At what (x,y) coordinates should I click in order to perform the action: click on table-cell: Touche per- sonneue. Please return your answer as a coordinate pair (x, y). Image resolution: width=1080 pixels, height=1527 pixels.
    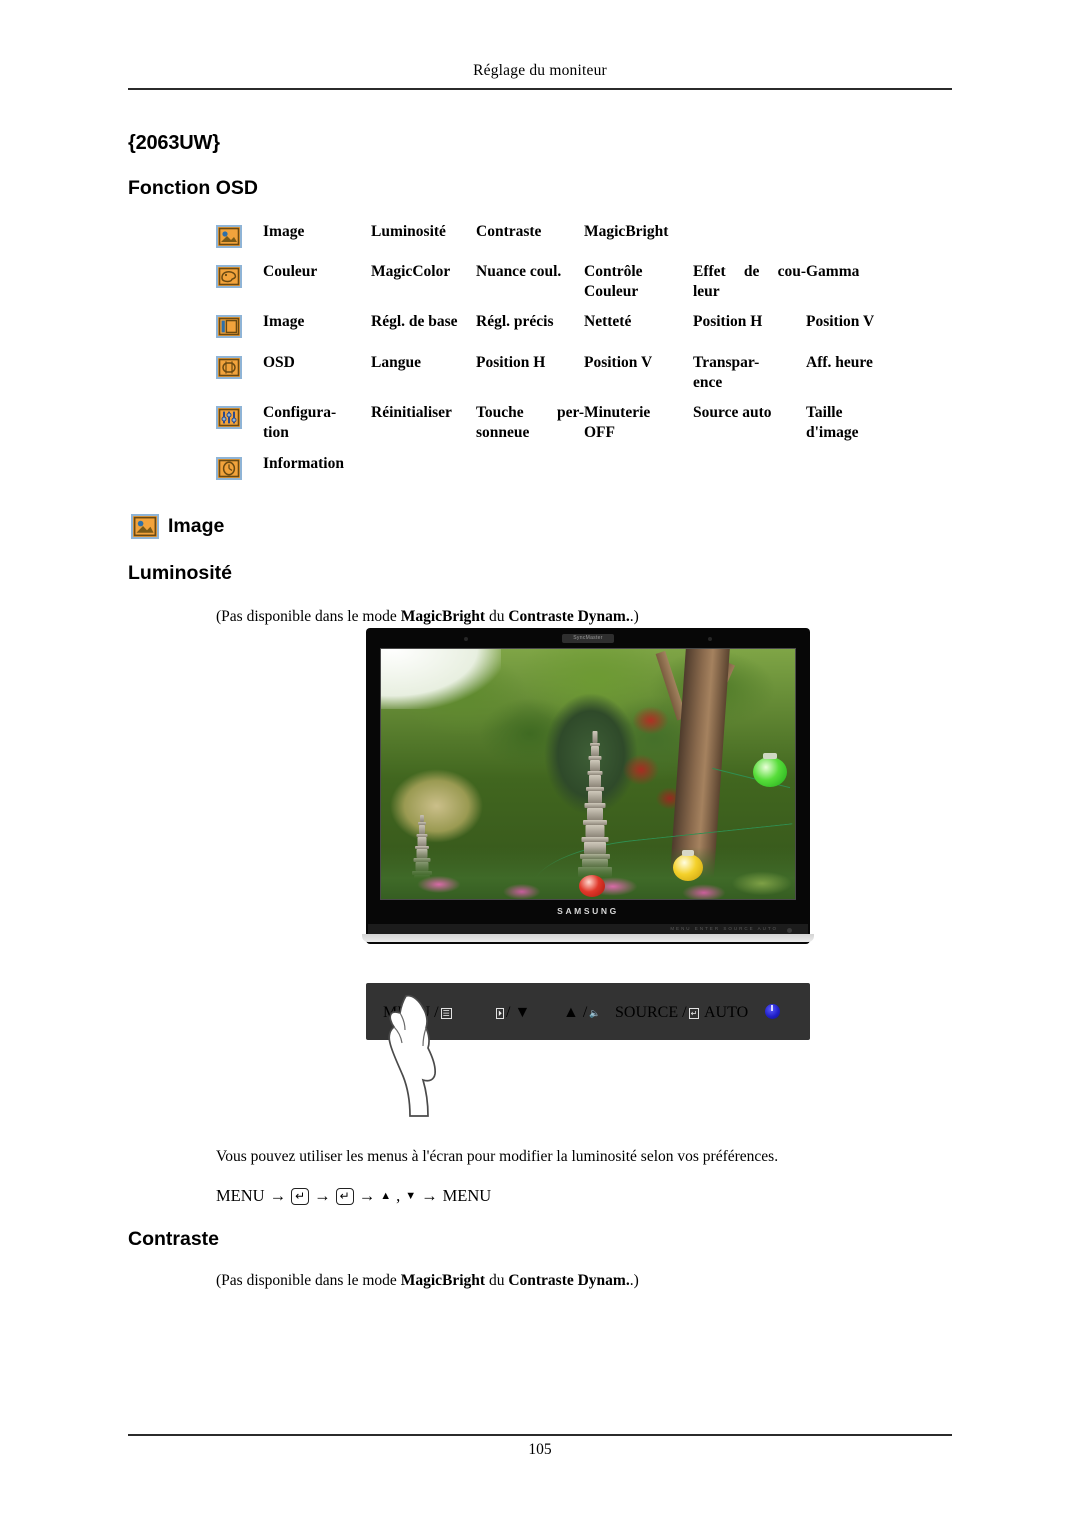
    Looking at the image, I should click on (530, 423).